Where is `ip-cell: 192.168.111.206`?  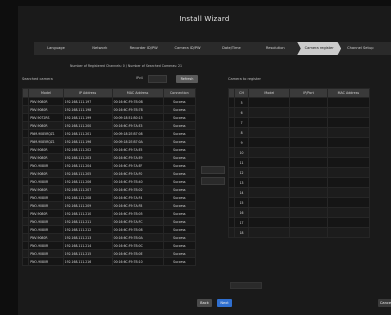
ip-cell: 192.168.111.206 is located at coordinates (87, 181).